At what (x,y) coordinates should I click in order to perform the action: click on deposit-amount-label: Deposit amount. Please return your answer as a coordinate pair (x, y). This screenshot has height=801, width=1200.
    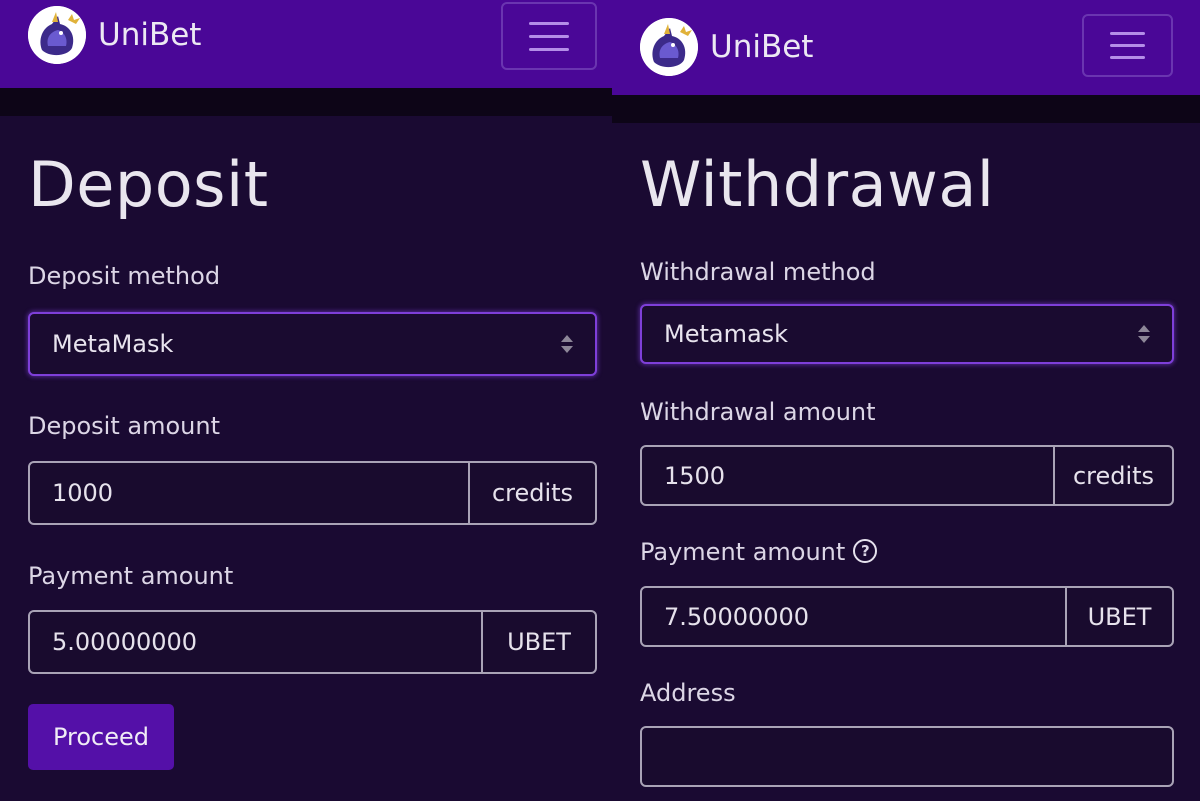
    Looking at the image, I should click on (124, 426).